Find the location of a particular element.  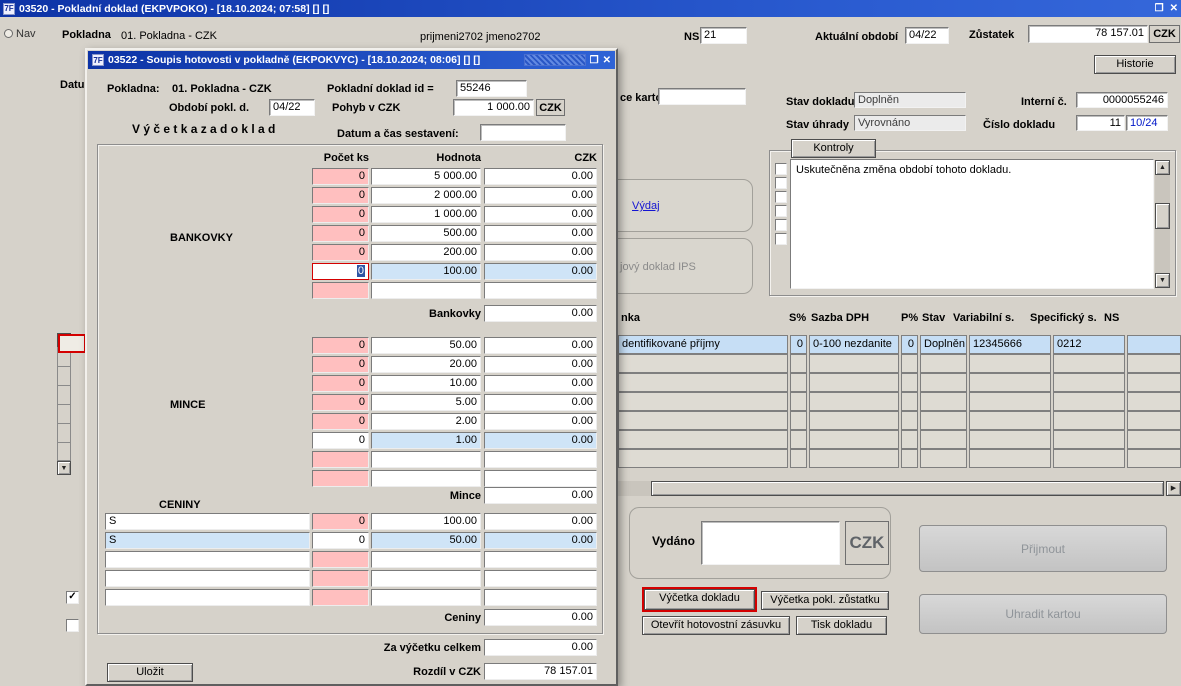

historie-button: Historie is located at coordinates (1135, 64).